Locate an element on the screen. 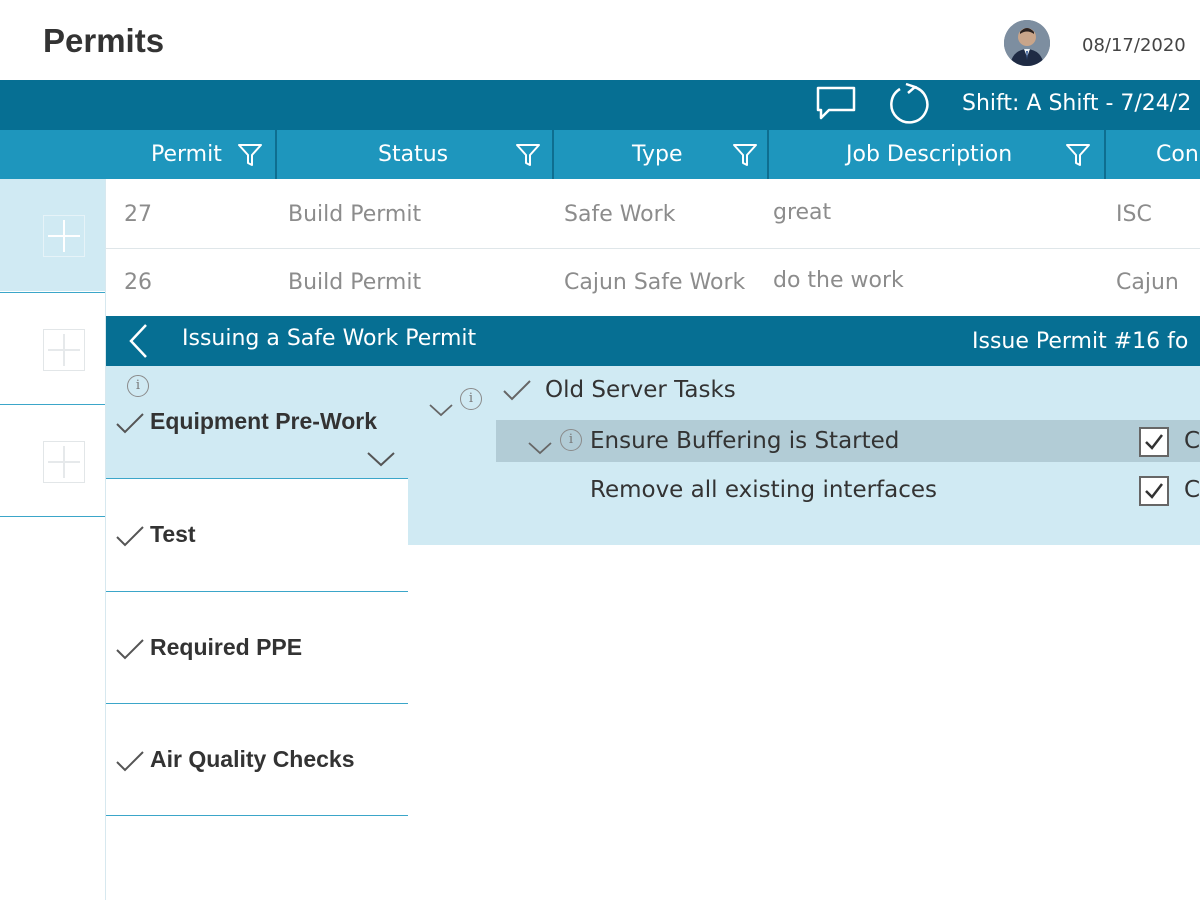  page-title: Permits is located at coordinates (104, 40).